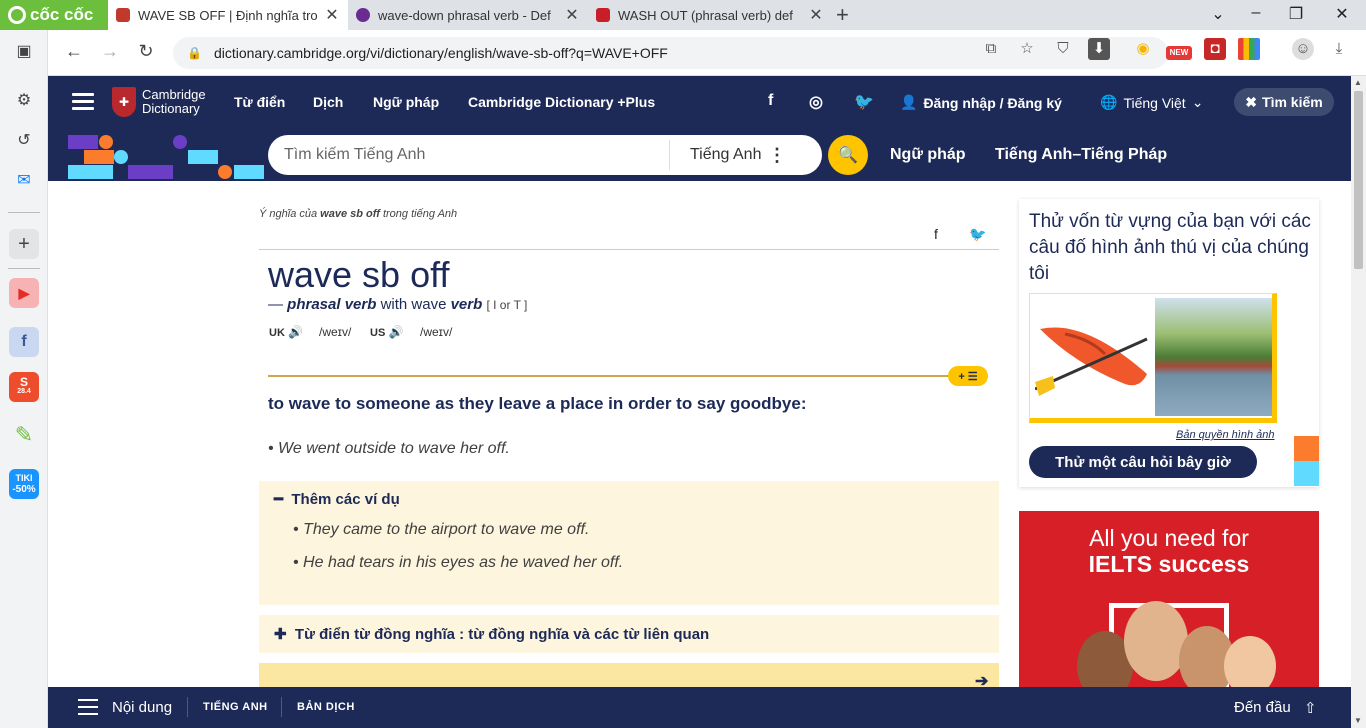 The height and width of the screenshot is (728, 1366). Describe the element at coordinates (142, 707) in the screenshot. I see `contents-link: Nội dung` at that location.